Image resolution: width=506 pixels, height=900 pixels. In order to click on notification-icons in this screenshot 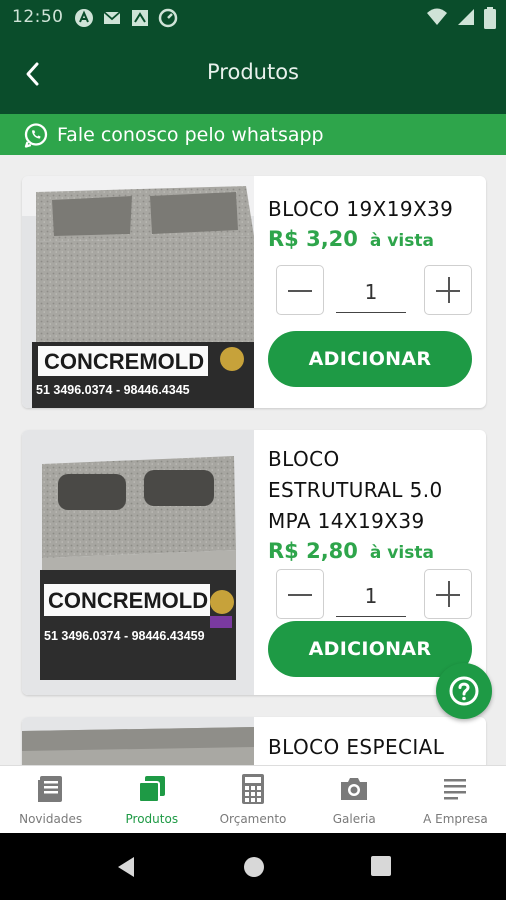, I will do `click(126, 18)`.